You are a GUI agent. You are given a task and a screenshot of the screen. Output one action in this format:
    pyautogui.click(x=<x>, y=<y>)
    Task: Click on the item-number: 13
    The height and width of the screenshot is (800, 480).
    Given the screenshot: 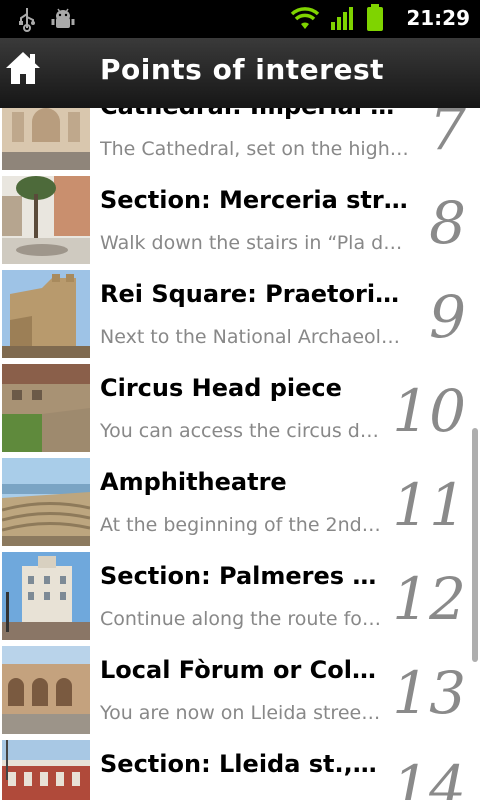 What is the action you would take?
    pyautogui.click(x=429, y=693)
    